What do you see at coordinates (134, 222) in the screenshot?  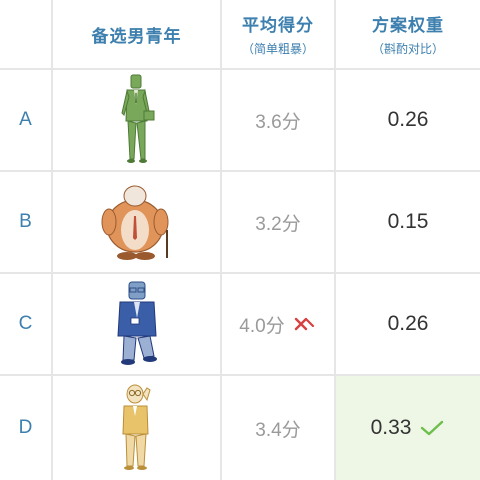 I see `heavy-man-with-cane-figure` at bounding box center [134, 222].